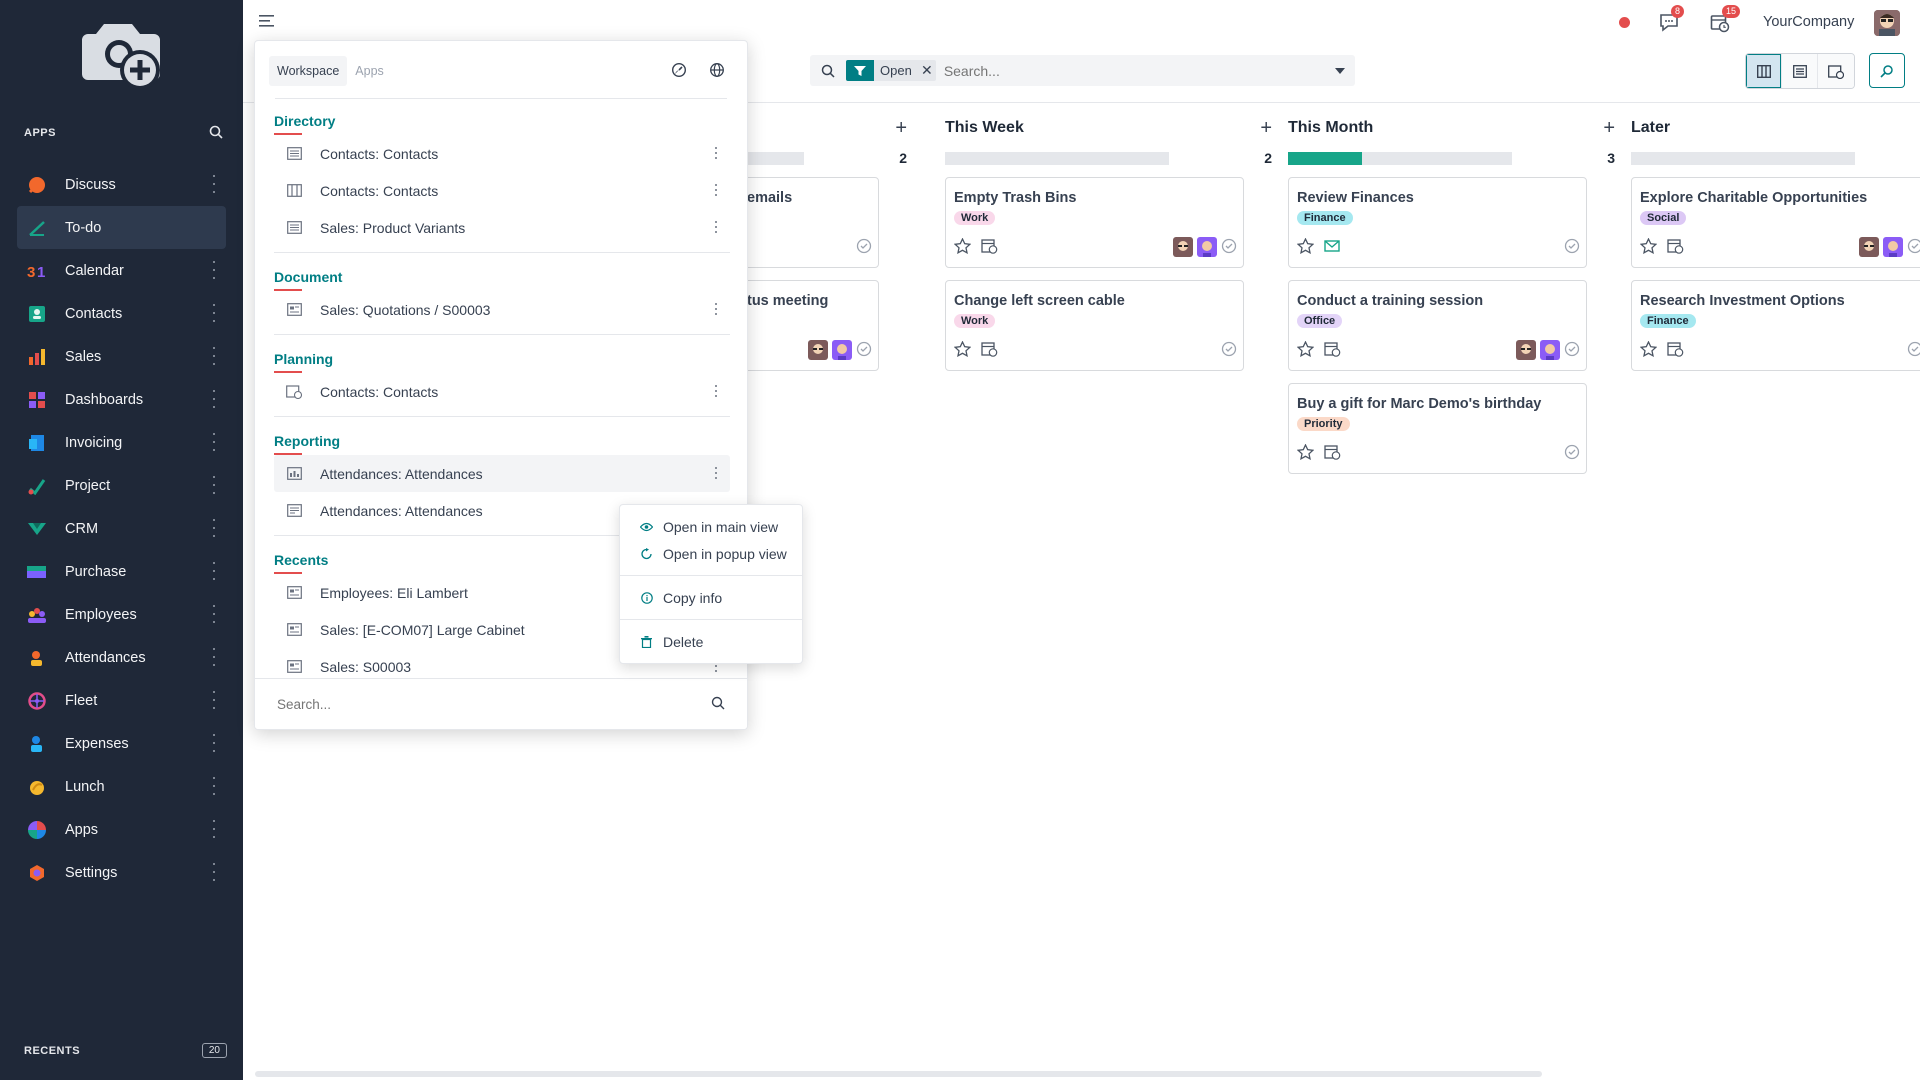  I want to click on filter-facet: Open ✕, so click(891, 70).